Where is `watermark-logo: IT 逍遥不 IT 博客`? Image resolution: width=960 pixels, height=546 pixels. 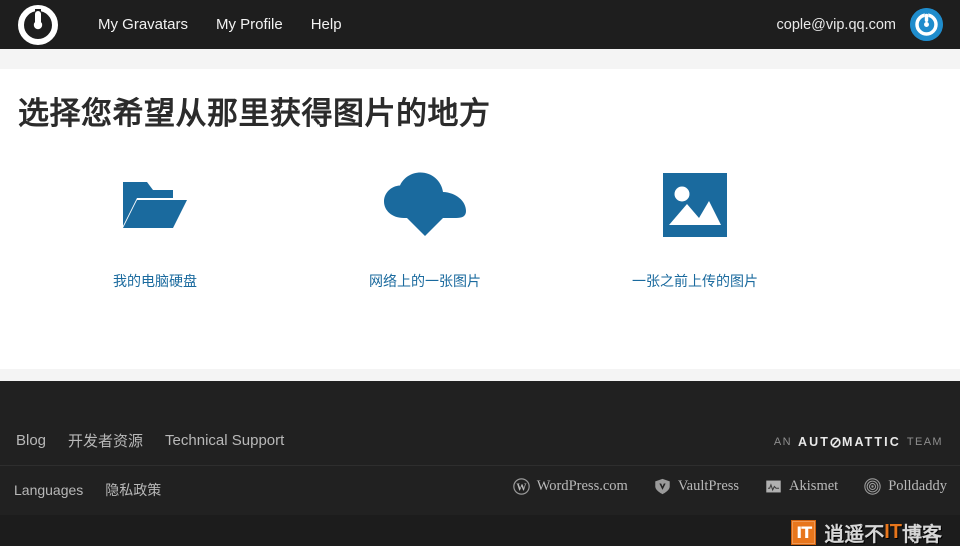
watermark-logo: IT 逍遥不 IT 博客 is located at coordinates (866, 532).